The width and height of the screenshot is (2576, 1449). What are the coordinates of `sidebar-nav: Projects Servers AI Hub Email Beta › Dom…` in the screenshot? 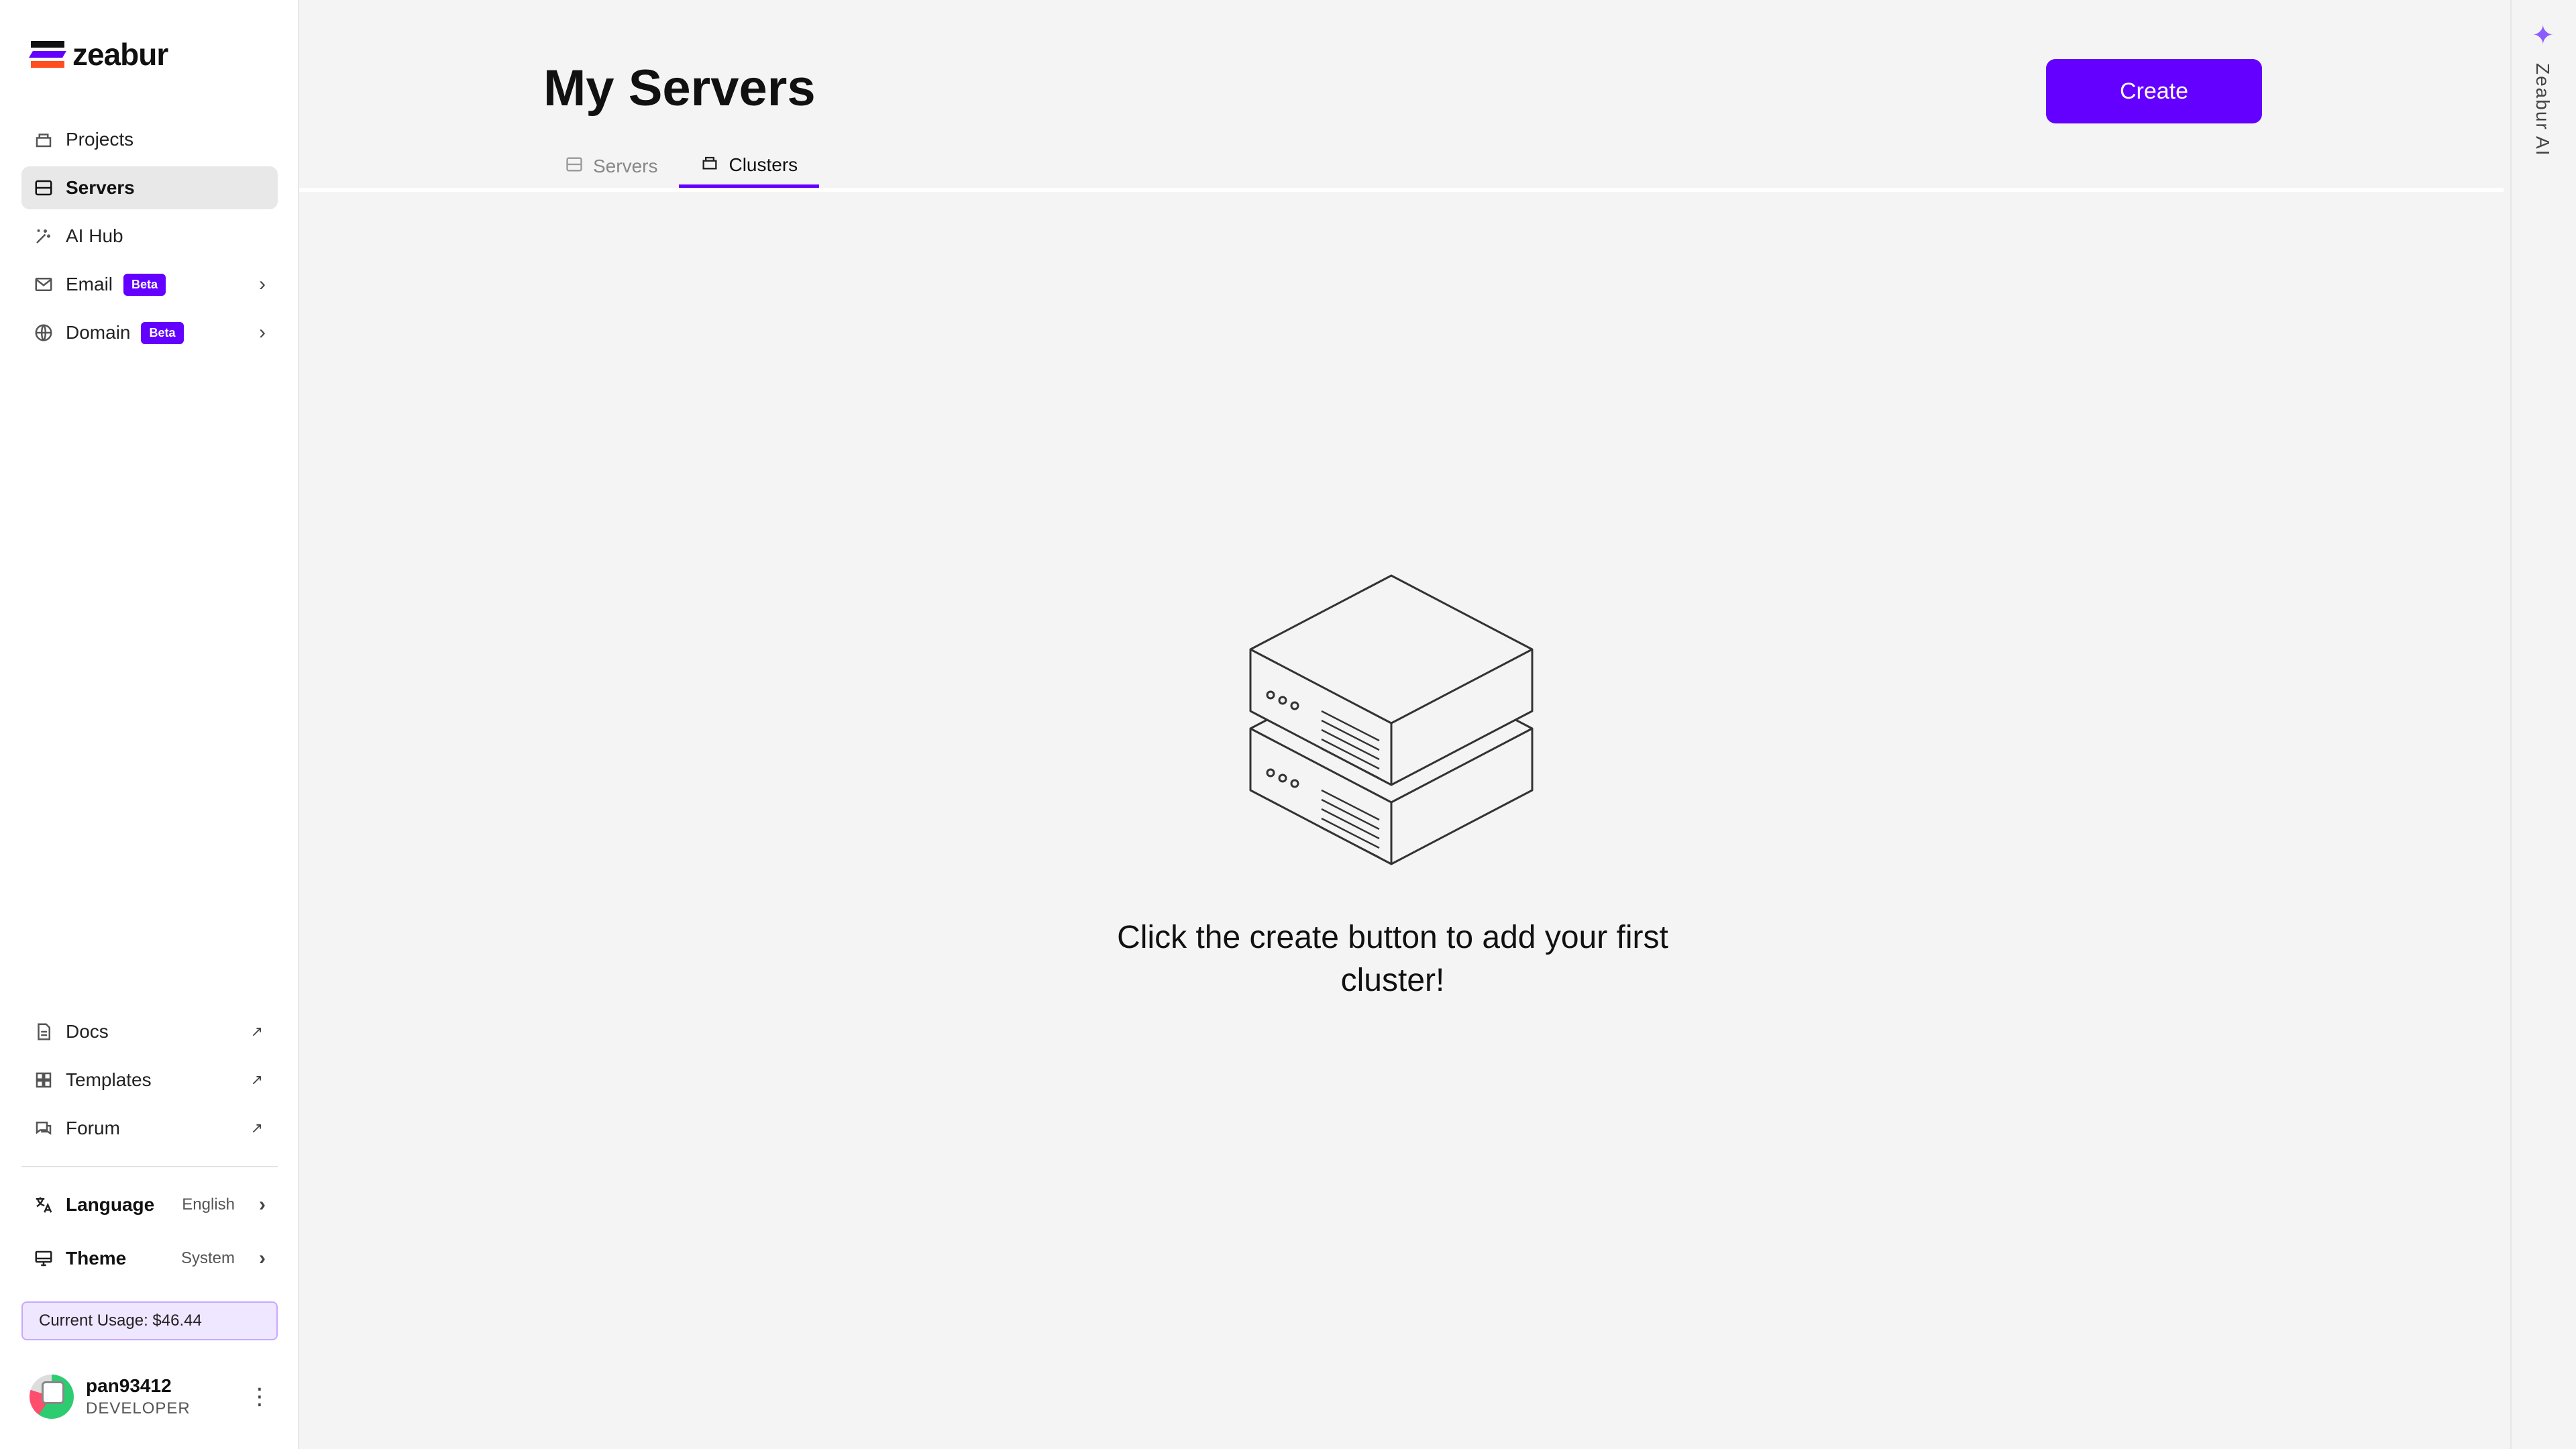 It's located at (149, 239).